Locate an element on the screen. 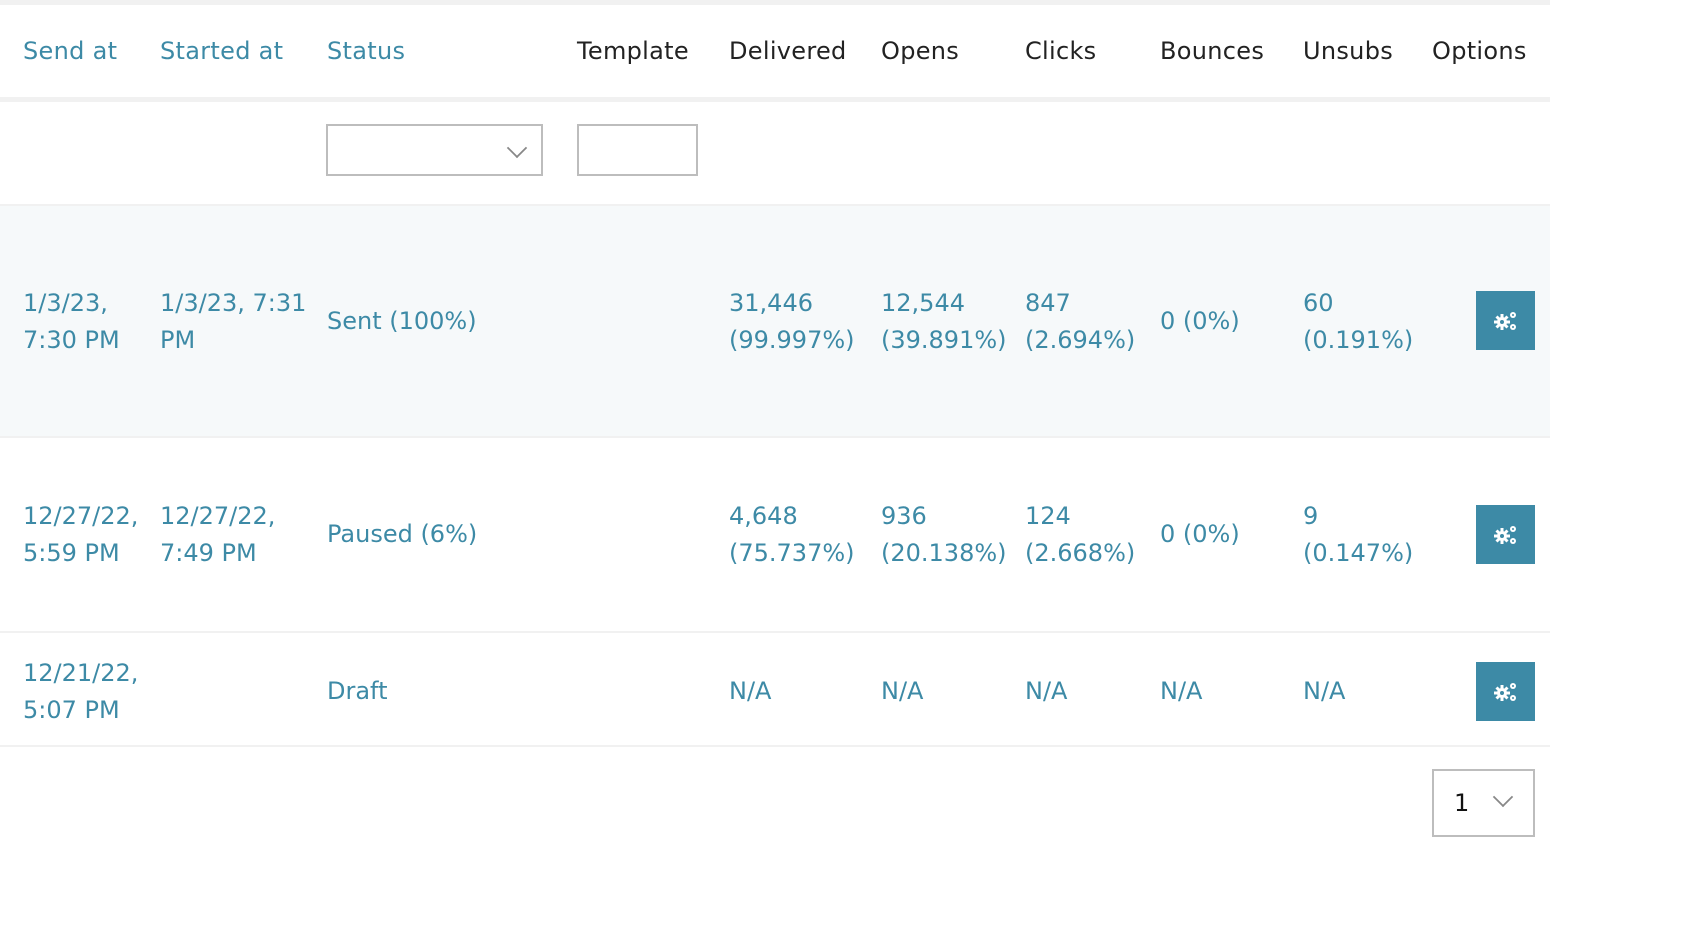 This screenshot has width=1702, height=946. header-status: Status is located at coordinates (366, 51).